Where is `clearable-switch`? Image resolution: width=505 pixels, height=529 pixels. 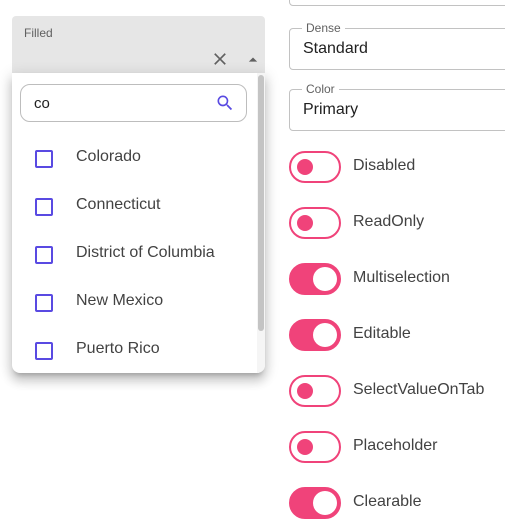 clearable-switch is located at coordinates (315, 503).